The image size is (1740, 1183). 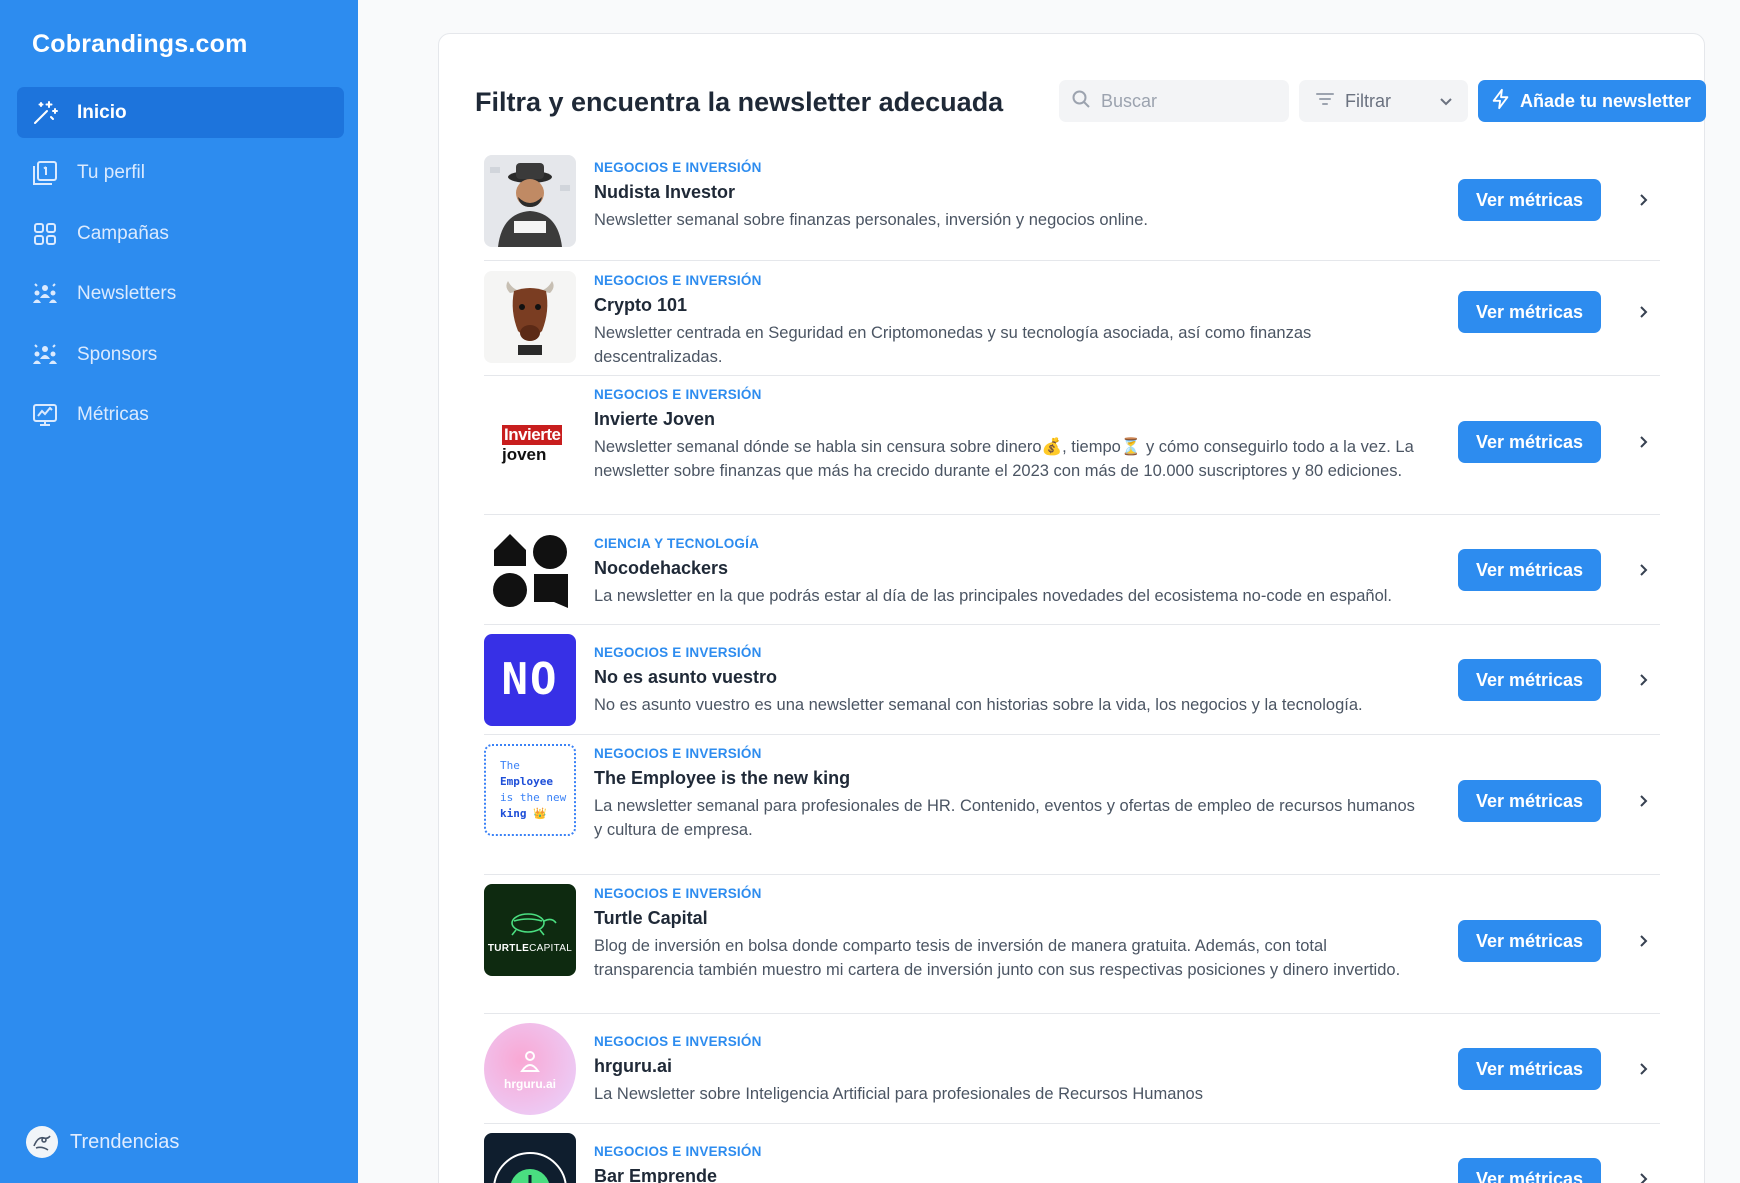 What do you see at coordinates (117, 354) in the screenshot?
I see `sidebar-item-label: Sponsors` at bounding box center [117, 354].